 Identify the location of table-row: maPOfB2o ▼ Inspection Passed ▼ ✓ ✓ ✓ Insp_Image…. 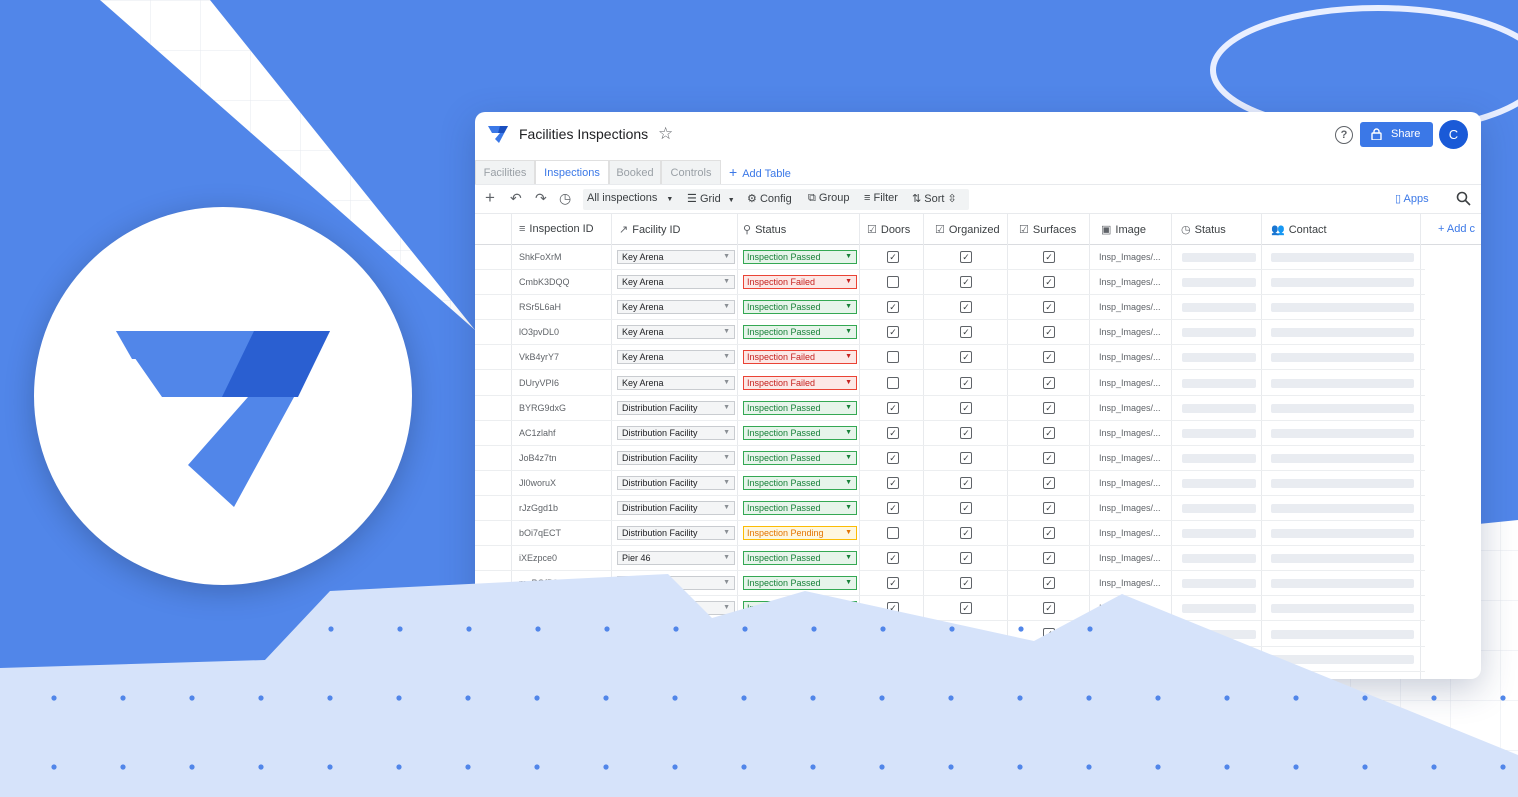
(950, 584).